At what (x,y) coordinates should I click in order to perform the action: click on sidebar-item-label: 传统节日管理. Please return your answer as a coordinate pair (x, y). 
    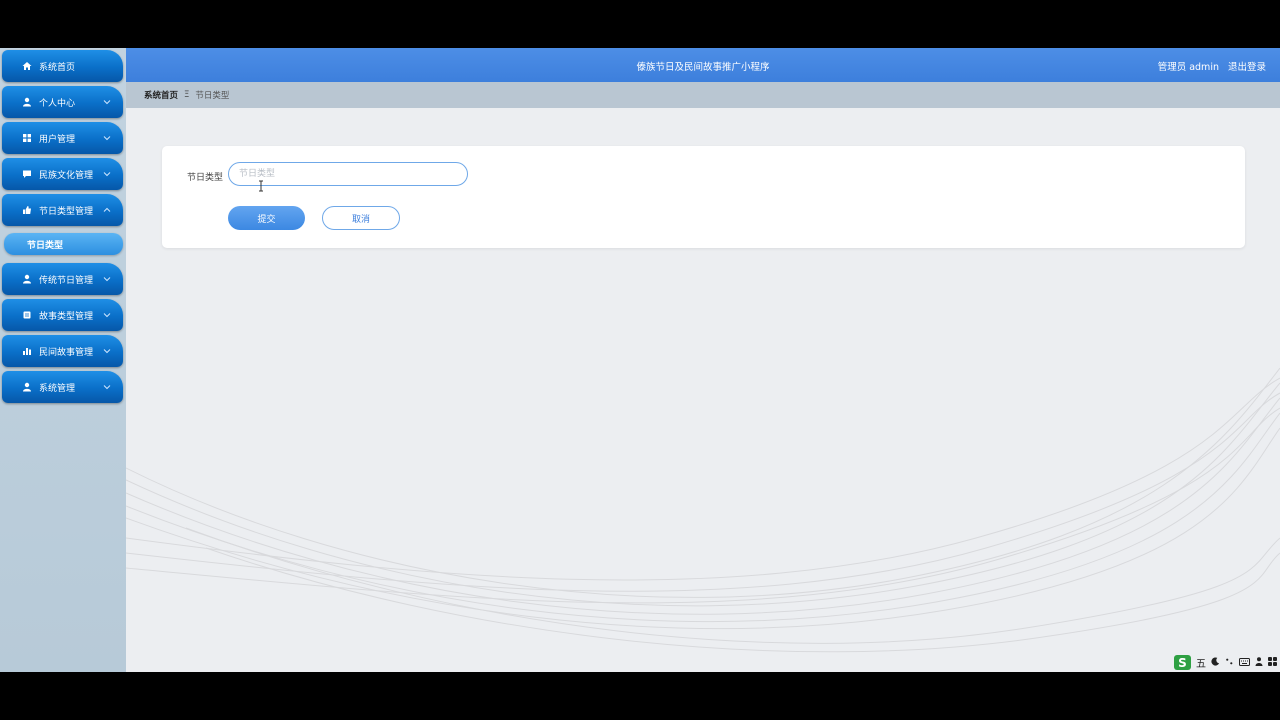
    Looking at the image, I should click on (66, 280).